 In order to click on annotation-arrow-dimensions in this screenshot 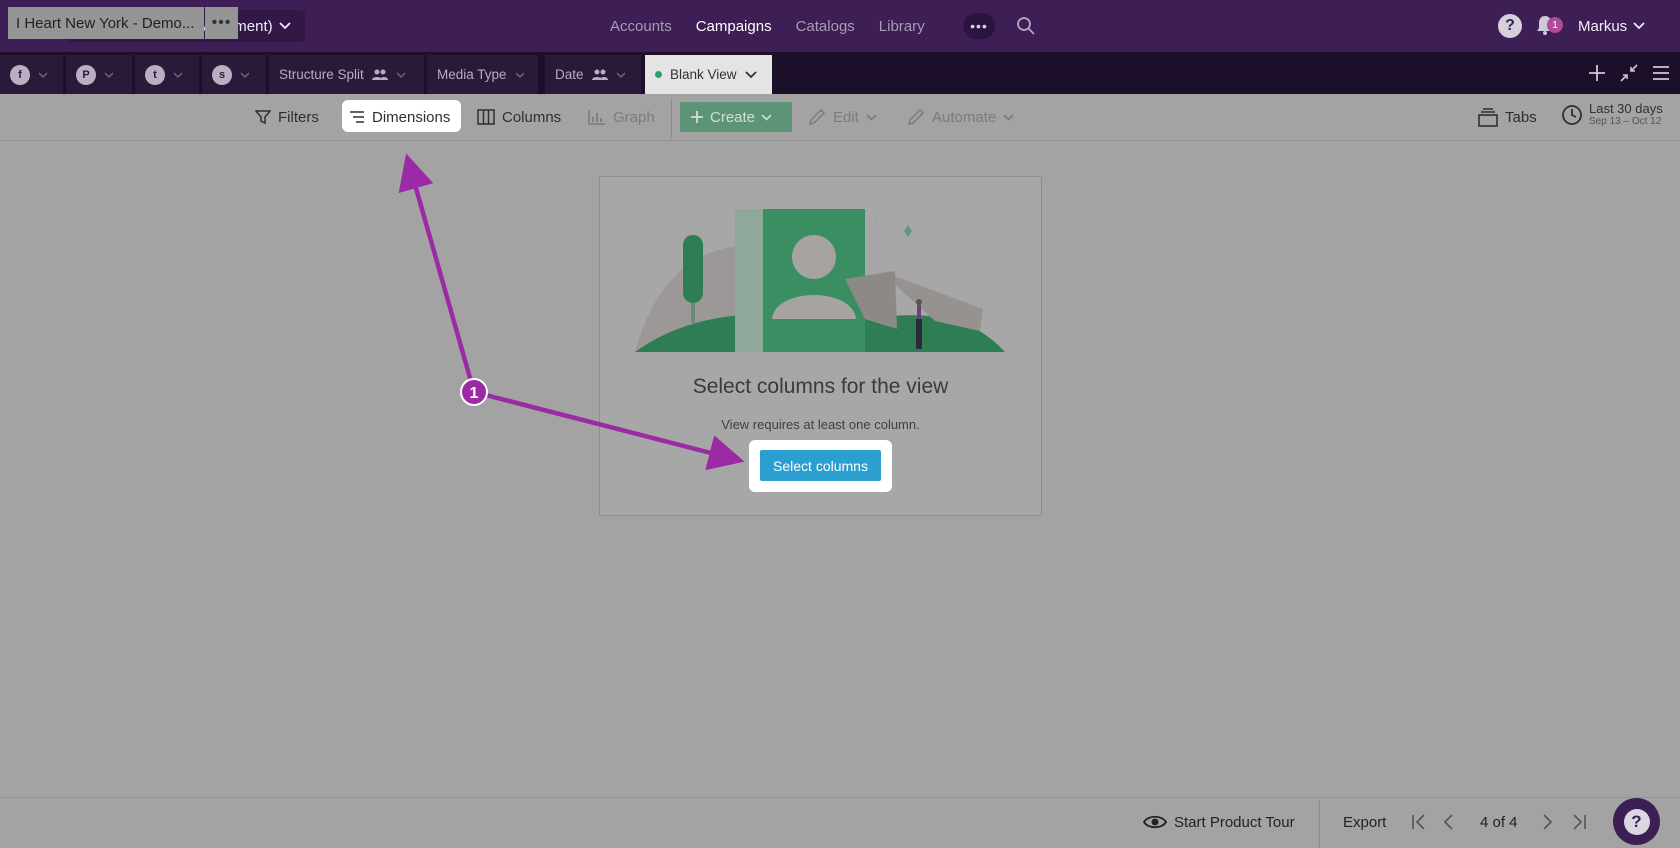, I will do `click(437, 273)`.